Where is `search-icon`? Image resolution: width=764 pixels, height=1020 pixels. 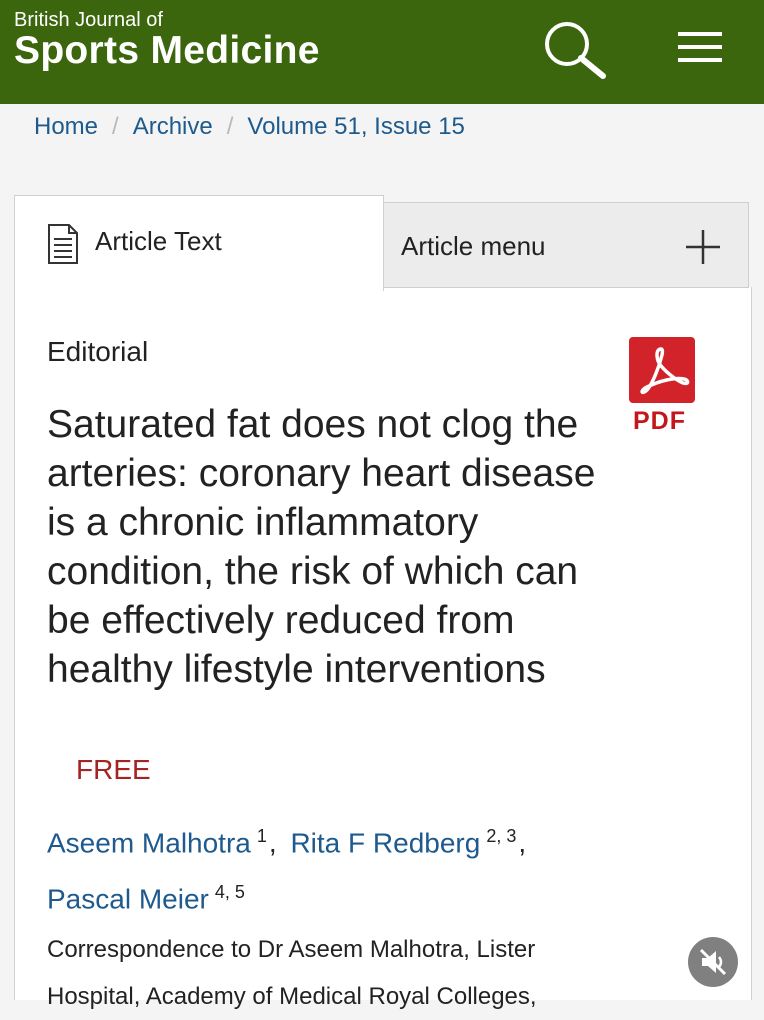
search-icon is located at coordinates (574, 50).